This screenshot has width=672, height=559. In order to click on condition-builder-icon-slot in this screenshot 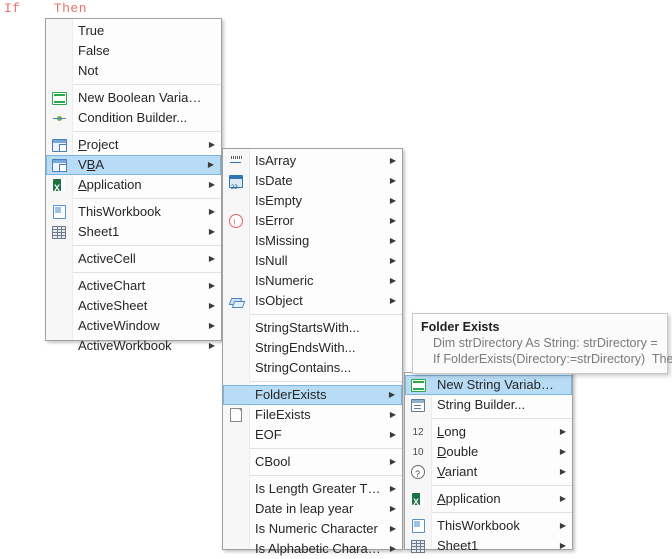, I will do `click(59, 118)`.